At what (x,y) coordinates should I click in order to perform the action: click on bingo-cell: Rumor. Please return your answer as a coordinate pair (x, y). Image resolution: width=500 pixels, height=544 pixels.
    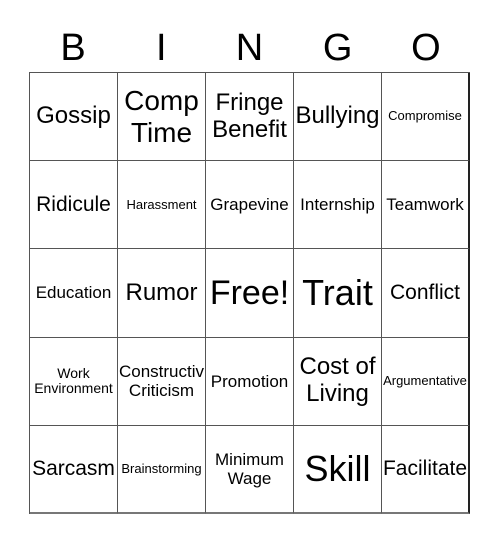
    Looking at the image, I should click on (162, 293).